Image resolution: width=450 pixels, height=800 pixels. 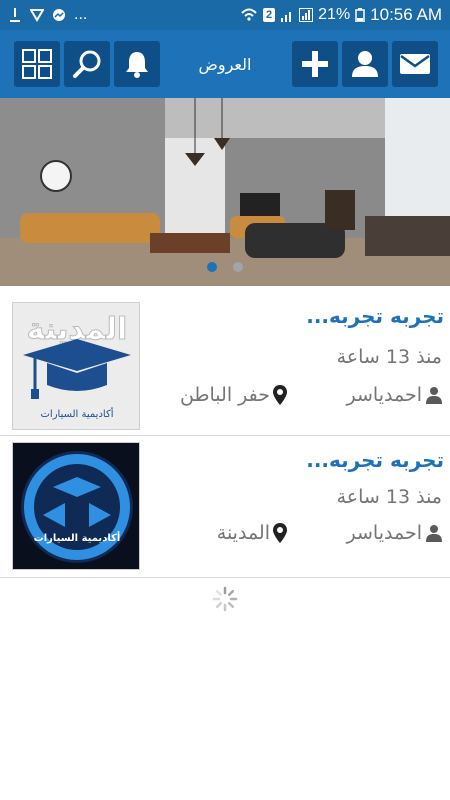 What do you see at coordinates (59, 15) in the screenshot?
I see `messenger-icon` at bounding box center [59, 15].